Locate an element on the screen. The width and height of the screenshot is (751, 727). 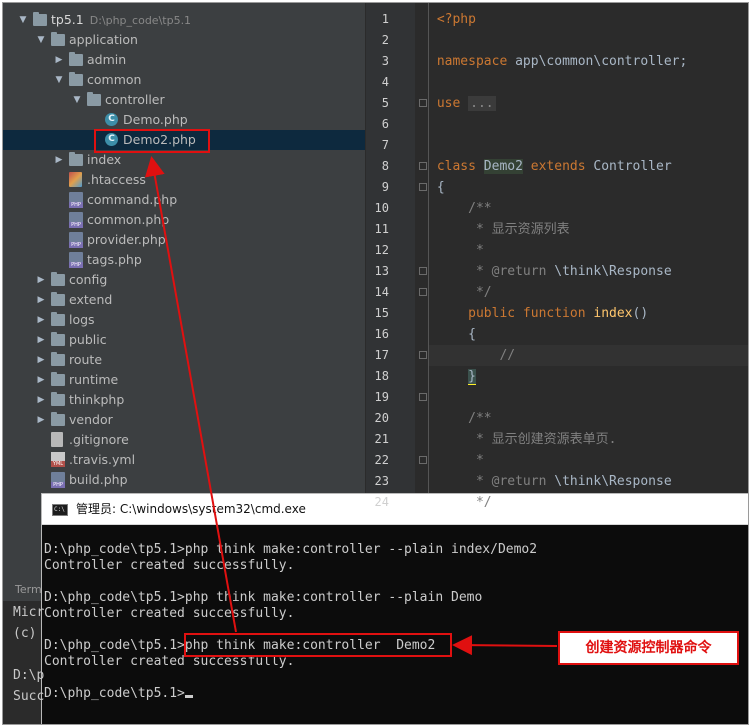
tree-item: C Demo.php is located at coordinates (184, 120).